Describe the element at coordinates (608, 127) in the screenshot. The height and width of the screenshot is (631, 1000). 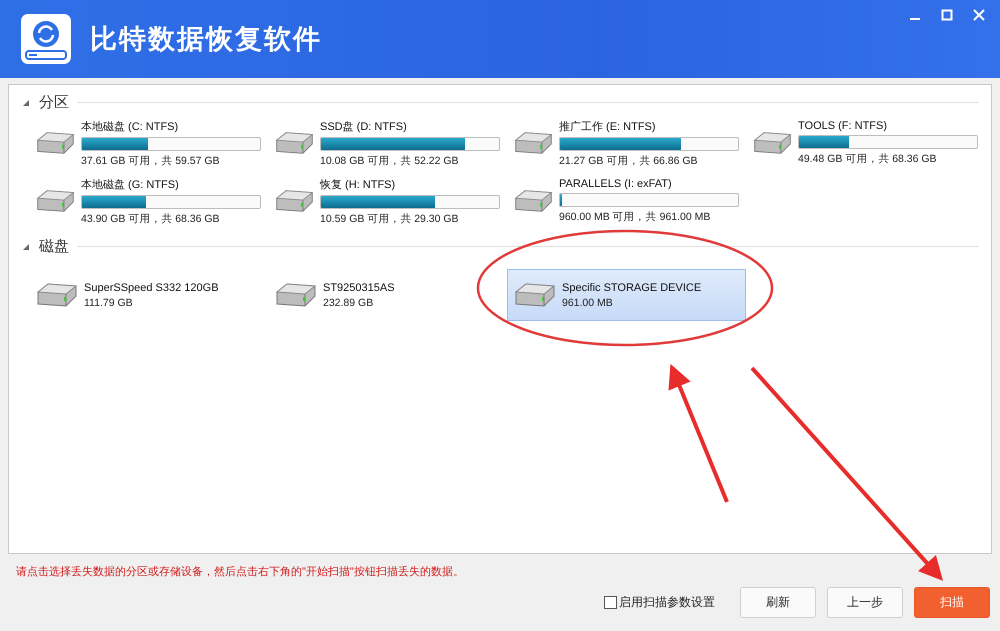
I see `drive-name: 推广工作 (E: NTFS)` at that location.